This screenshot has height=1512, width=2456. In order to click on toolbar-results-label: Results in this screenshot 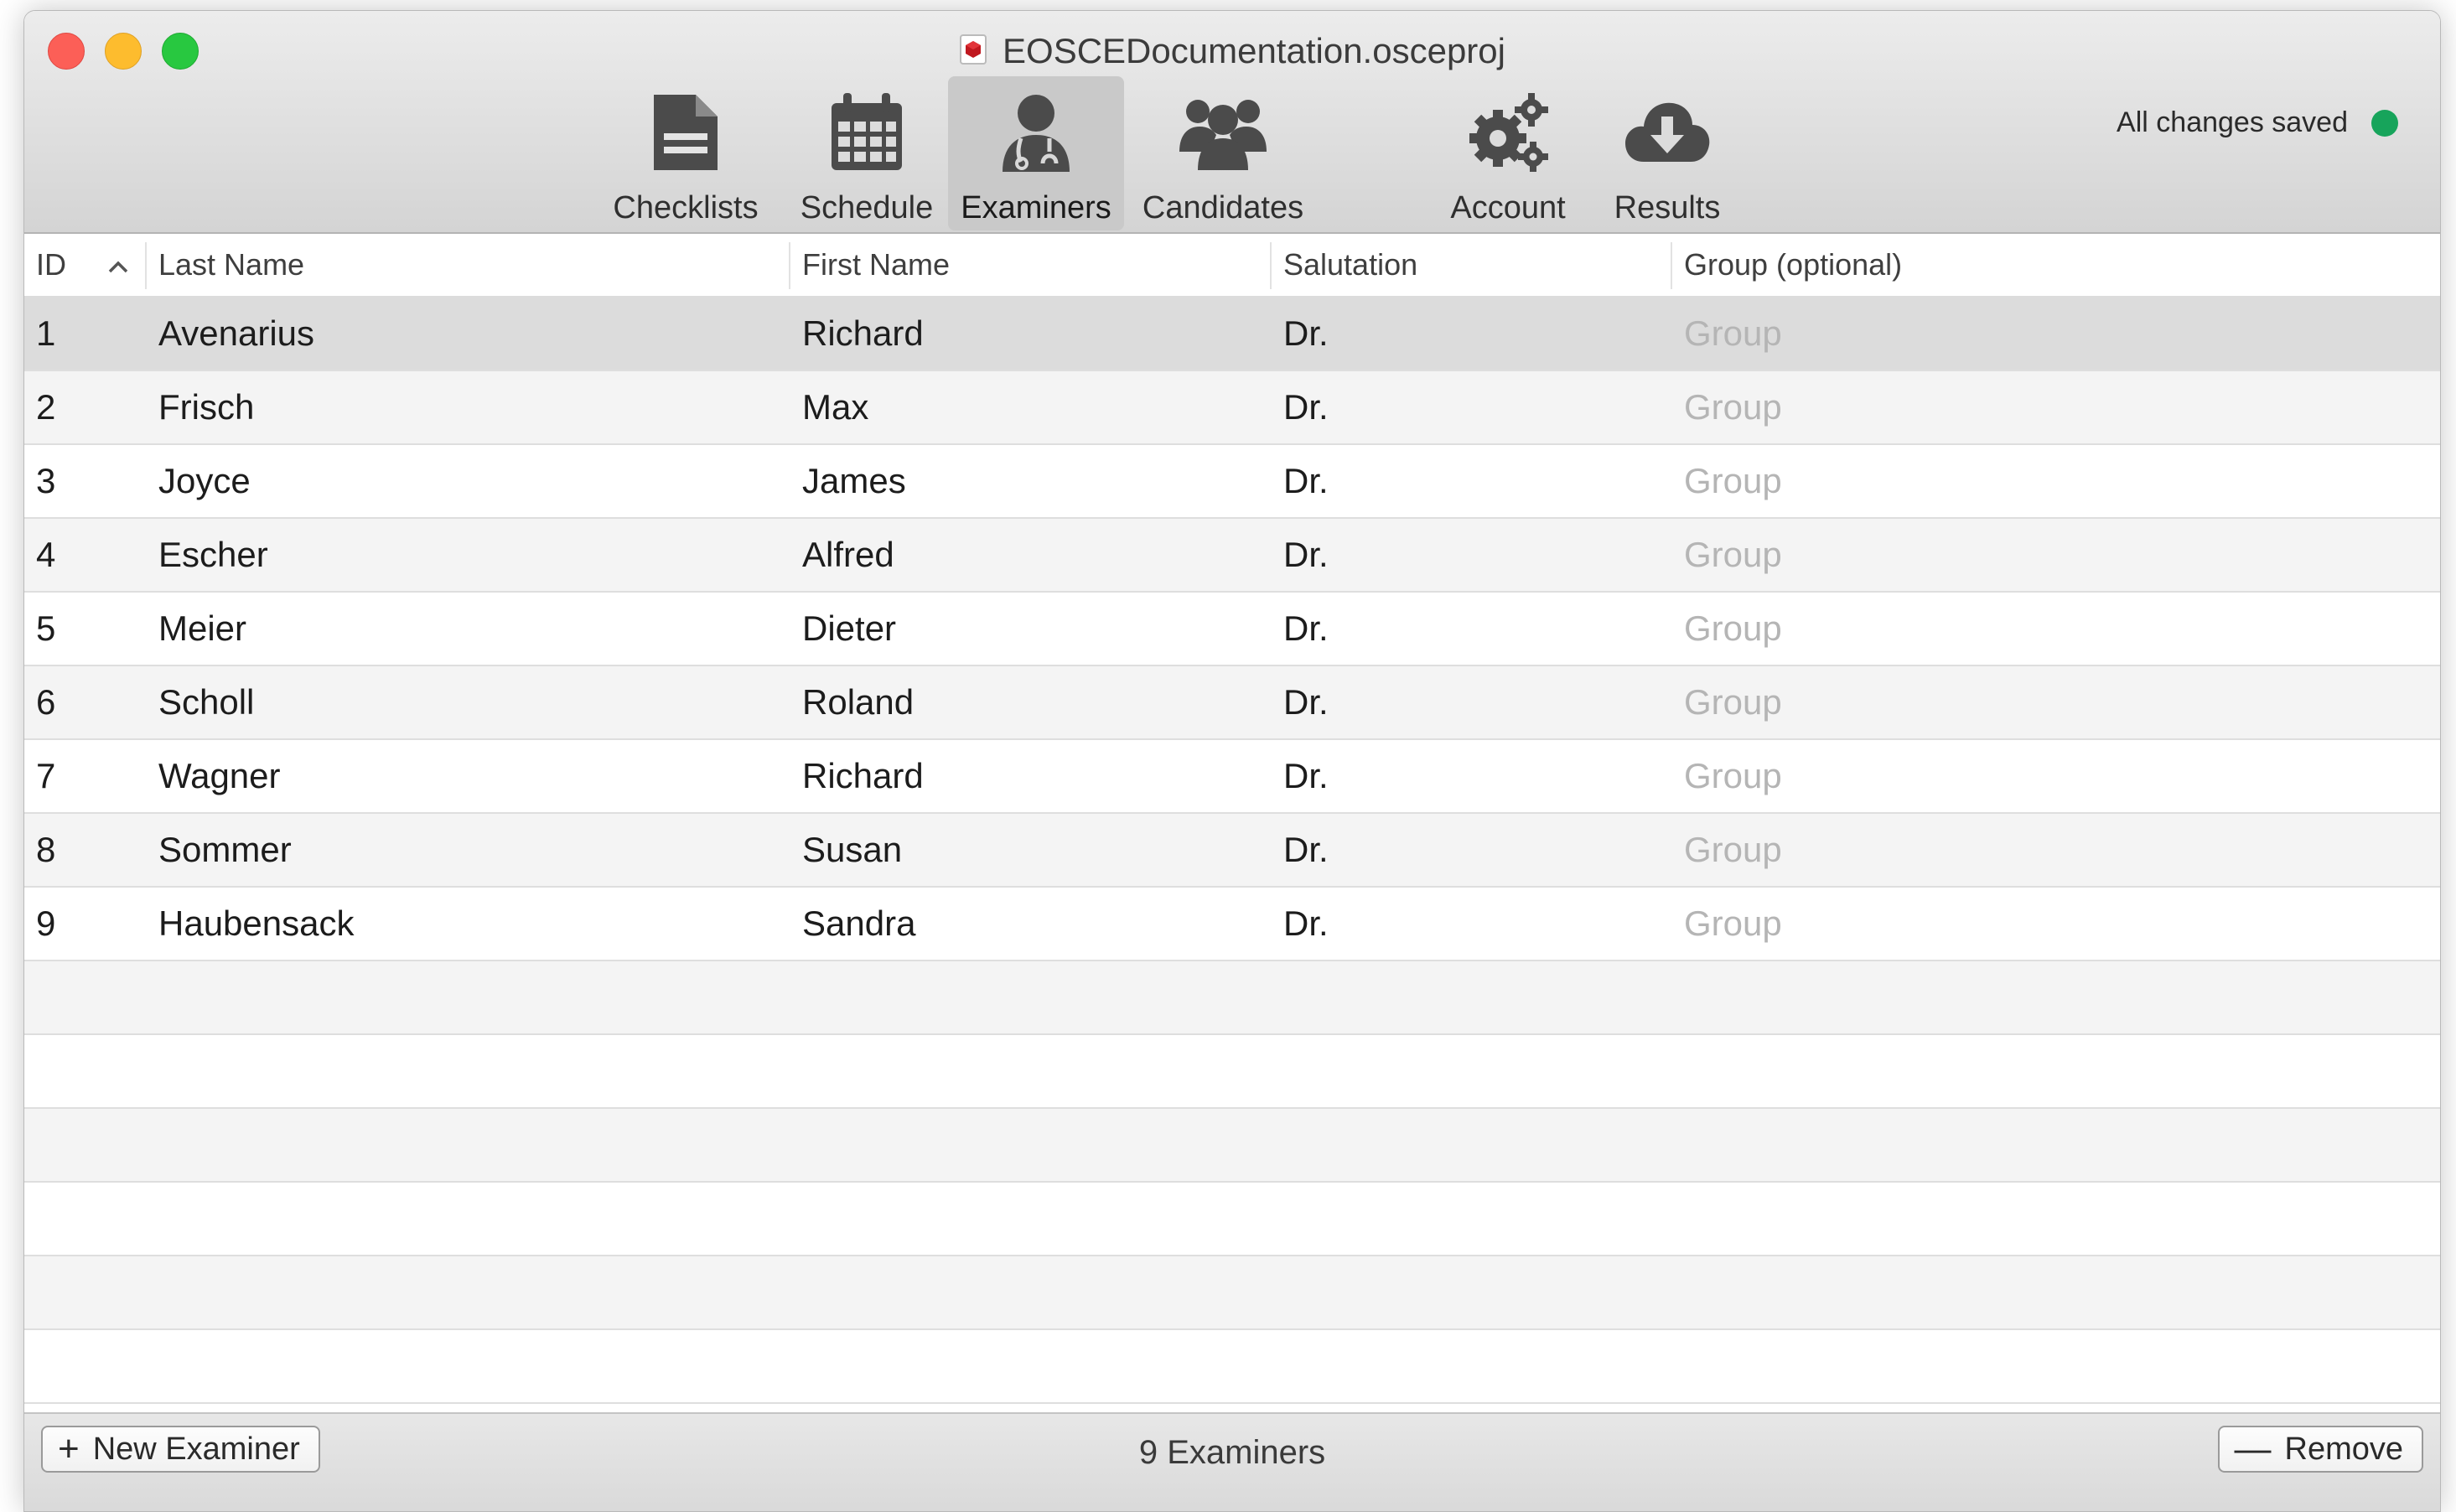, I will do `click(1667, 207)`.